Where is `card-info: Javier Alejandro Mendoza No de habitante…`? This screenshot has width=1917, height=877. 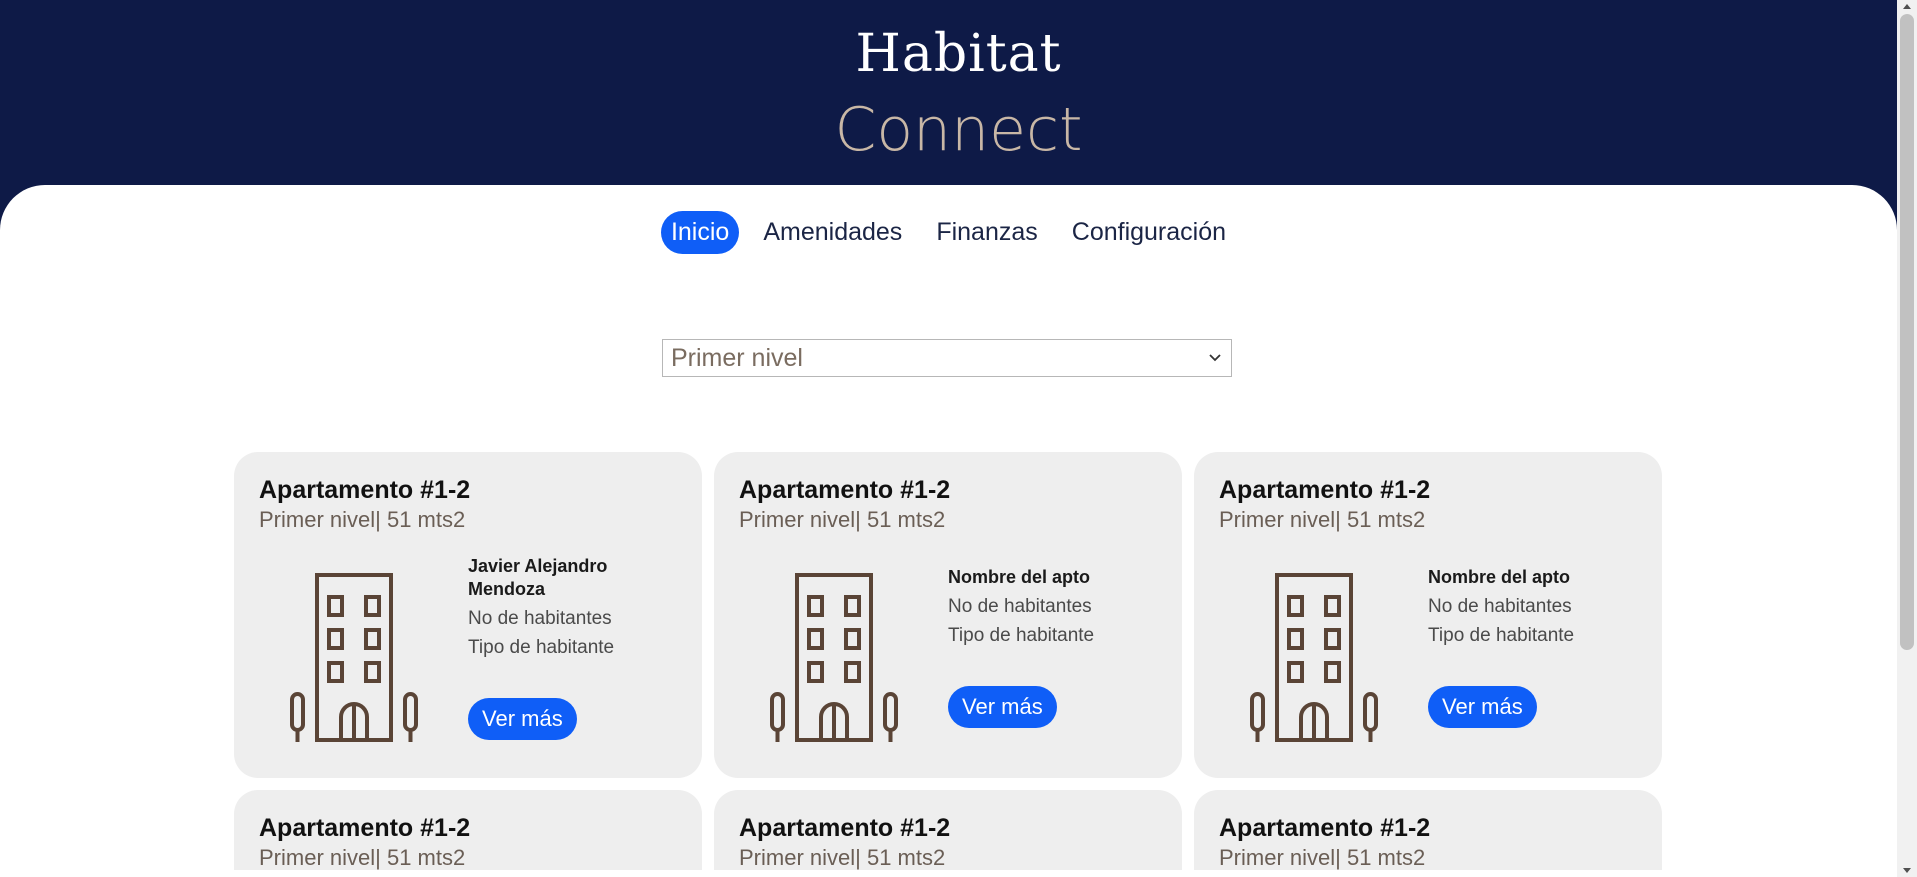 card-info: Javier Alejandro Mendoza No de habitante… is located at coordinates (568, 607).